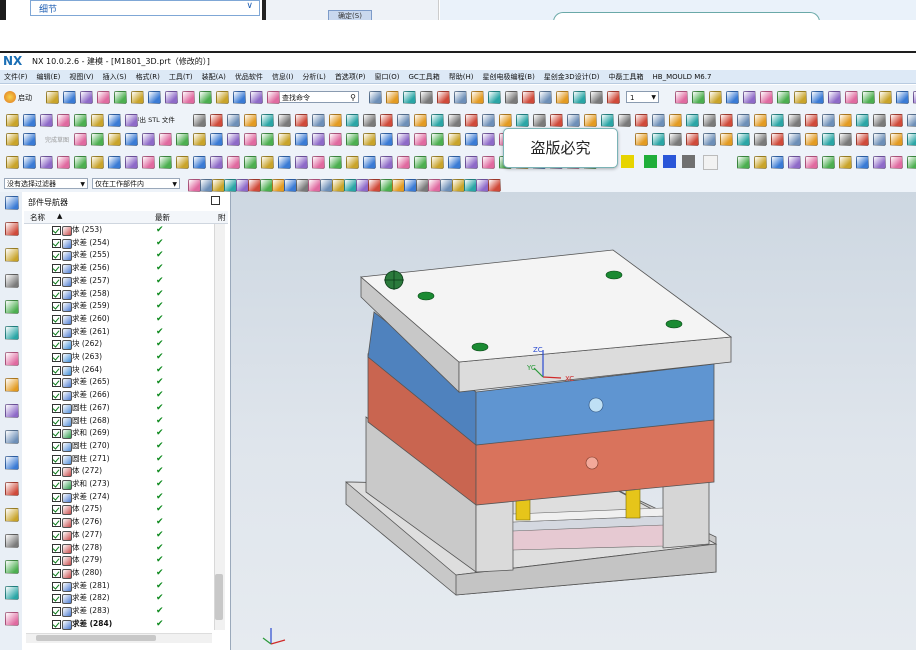 The image size is (916, 653). What do you see at coordinates (627, 161) in the screenshot?
I see `color-yellow2-swatch` at bounding box center [627, 161].